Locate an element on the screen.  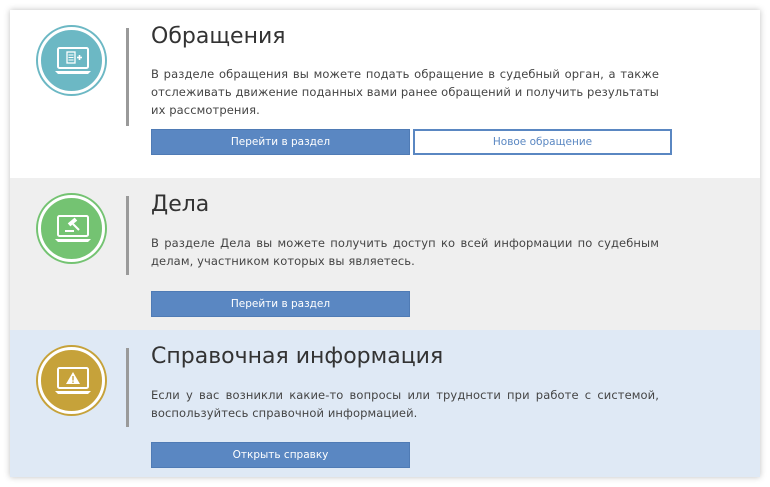
laptop-warning-icon is located at coordinates (71, 380).